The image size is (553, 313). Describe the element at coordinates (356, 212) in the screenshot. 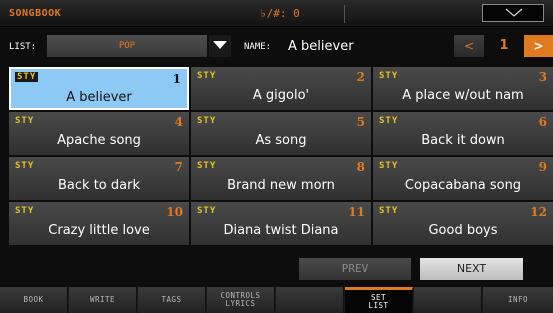

I see `song-index: 11` at that location.